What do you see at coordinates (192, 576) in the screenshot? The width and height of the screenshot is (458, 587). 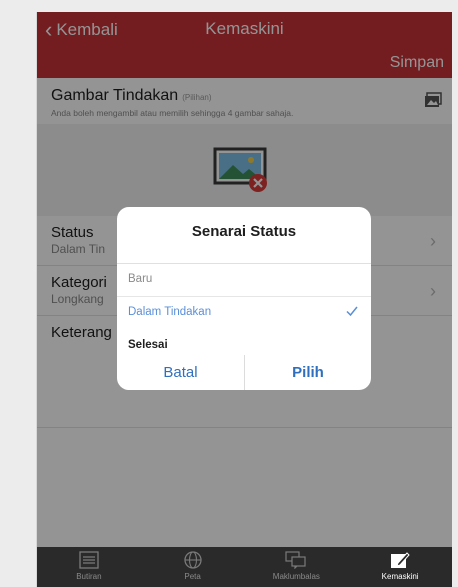 I see `tab-peta-label: Peta` at bounding box center [192, 576].